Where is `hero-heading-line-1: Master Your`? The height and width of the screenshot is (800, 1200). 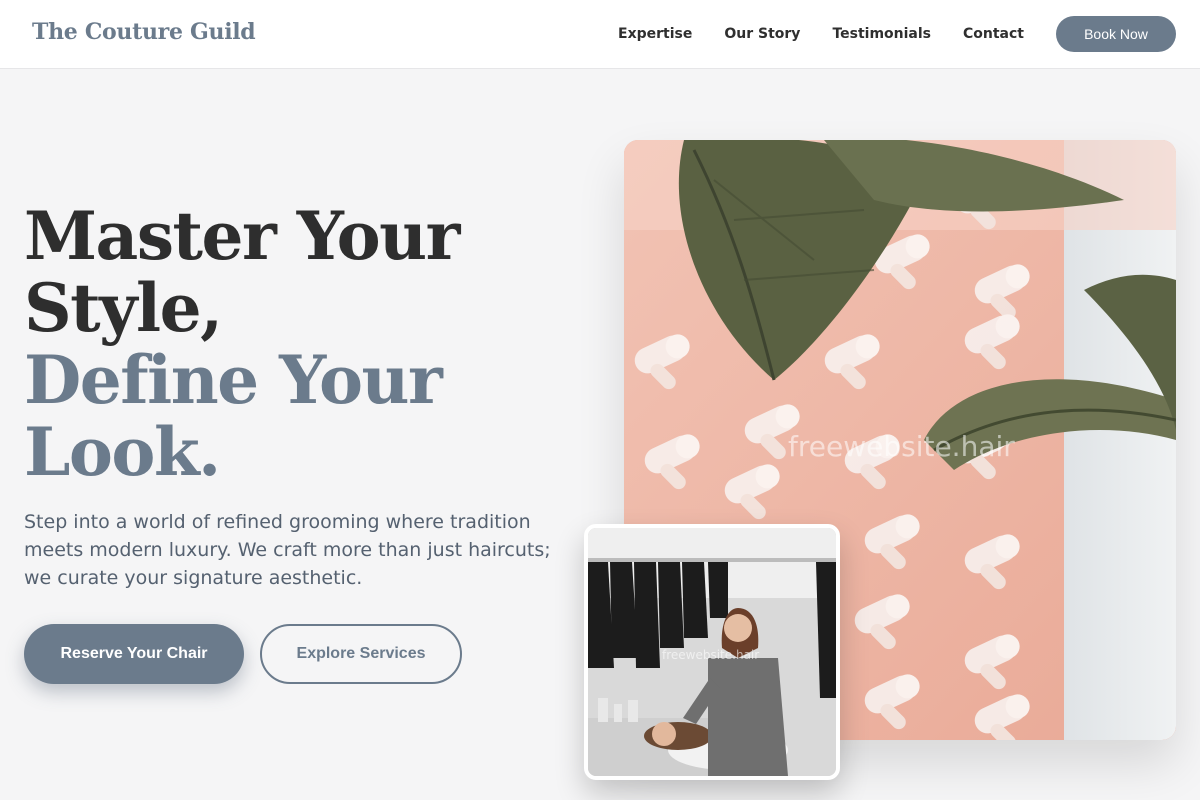
hero-heading-line-1: Master Your is located at coordinates (242, 236).